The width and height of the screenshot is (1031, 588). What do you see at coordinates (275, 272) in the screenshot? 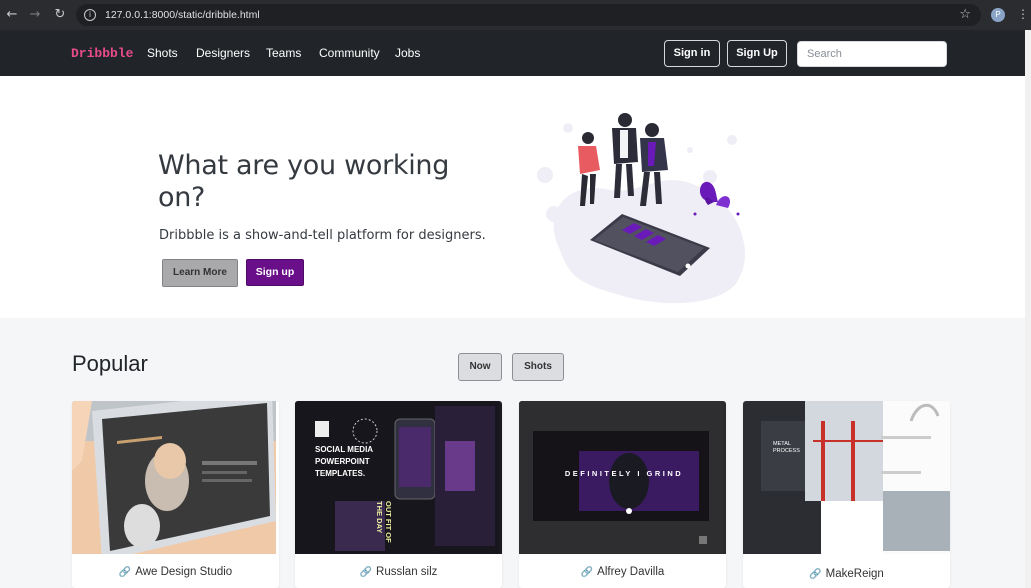
I see `hero-sign-up-button: Sign up` at bounding box center [275, 272].